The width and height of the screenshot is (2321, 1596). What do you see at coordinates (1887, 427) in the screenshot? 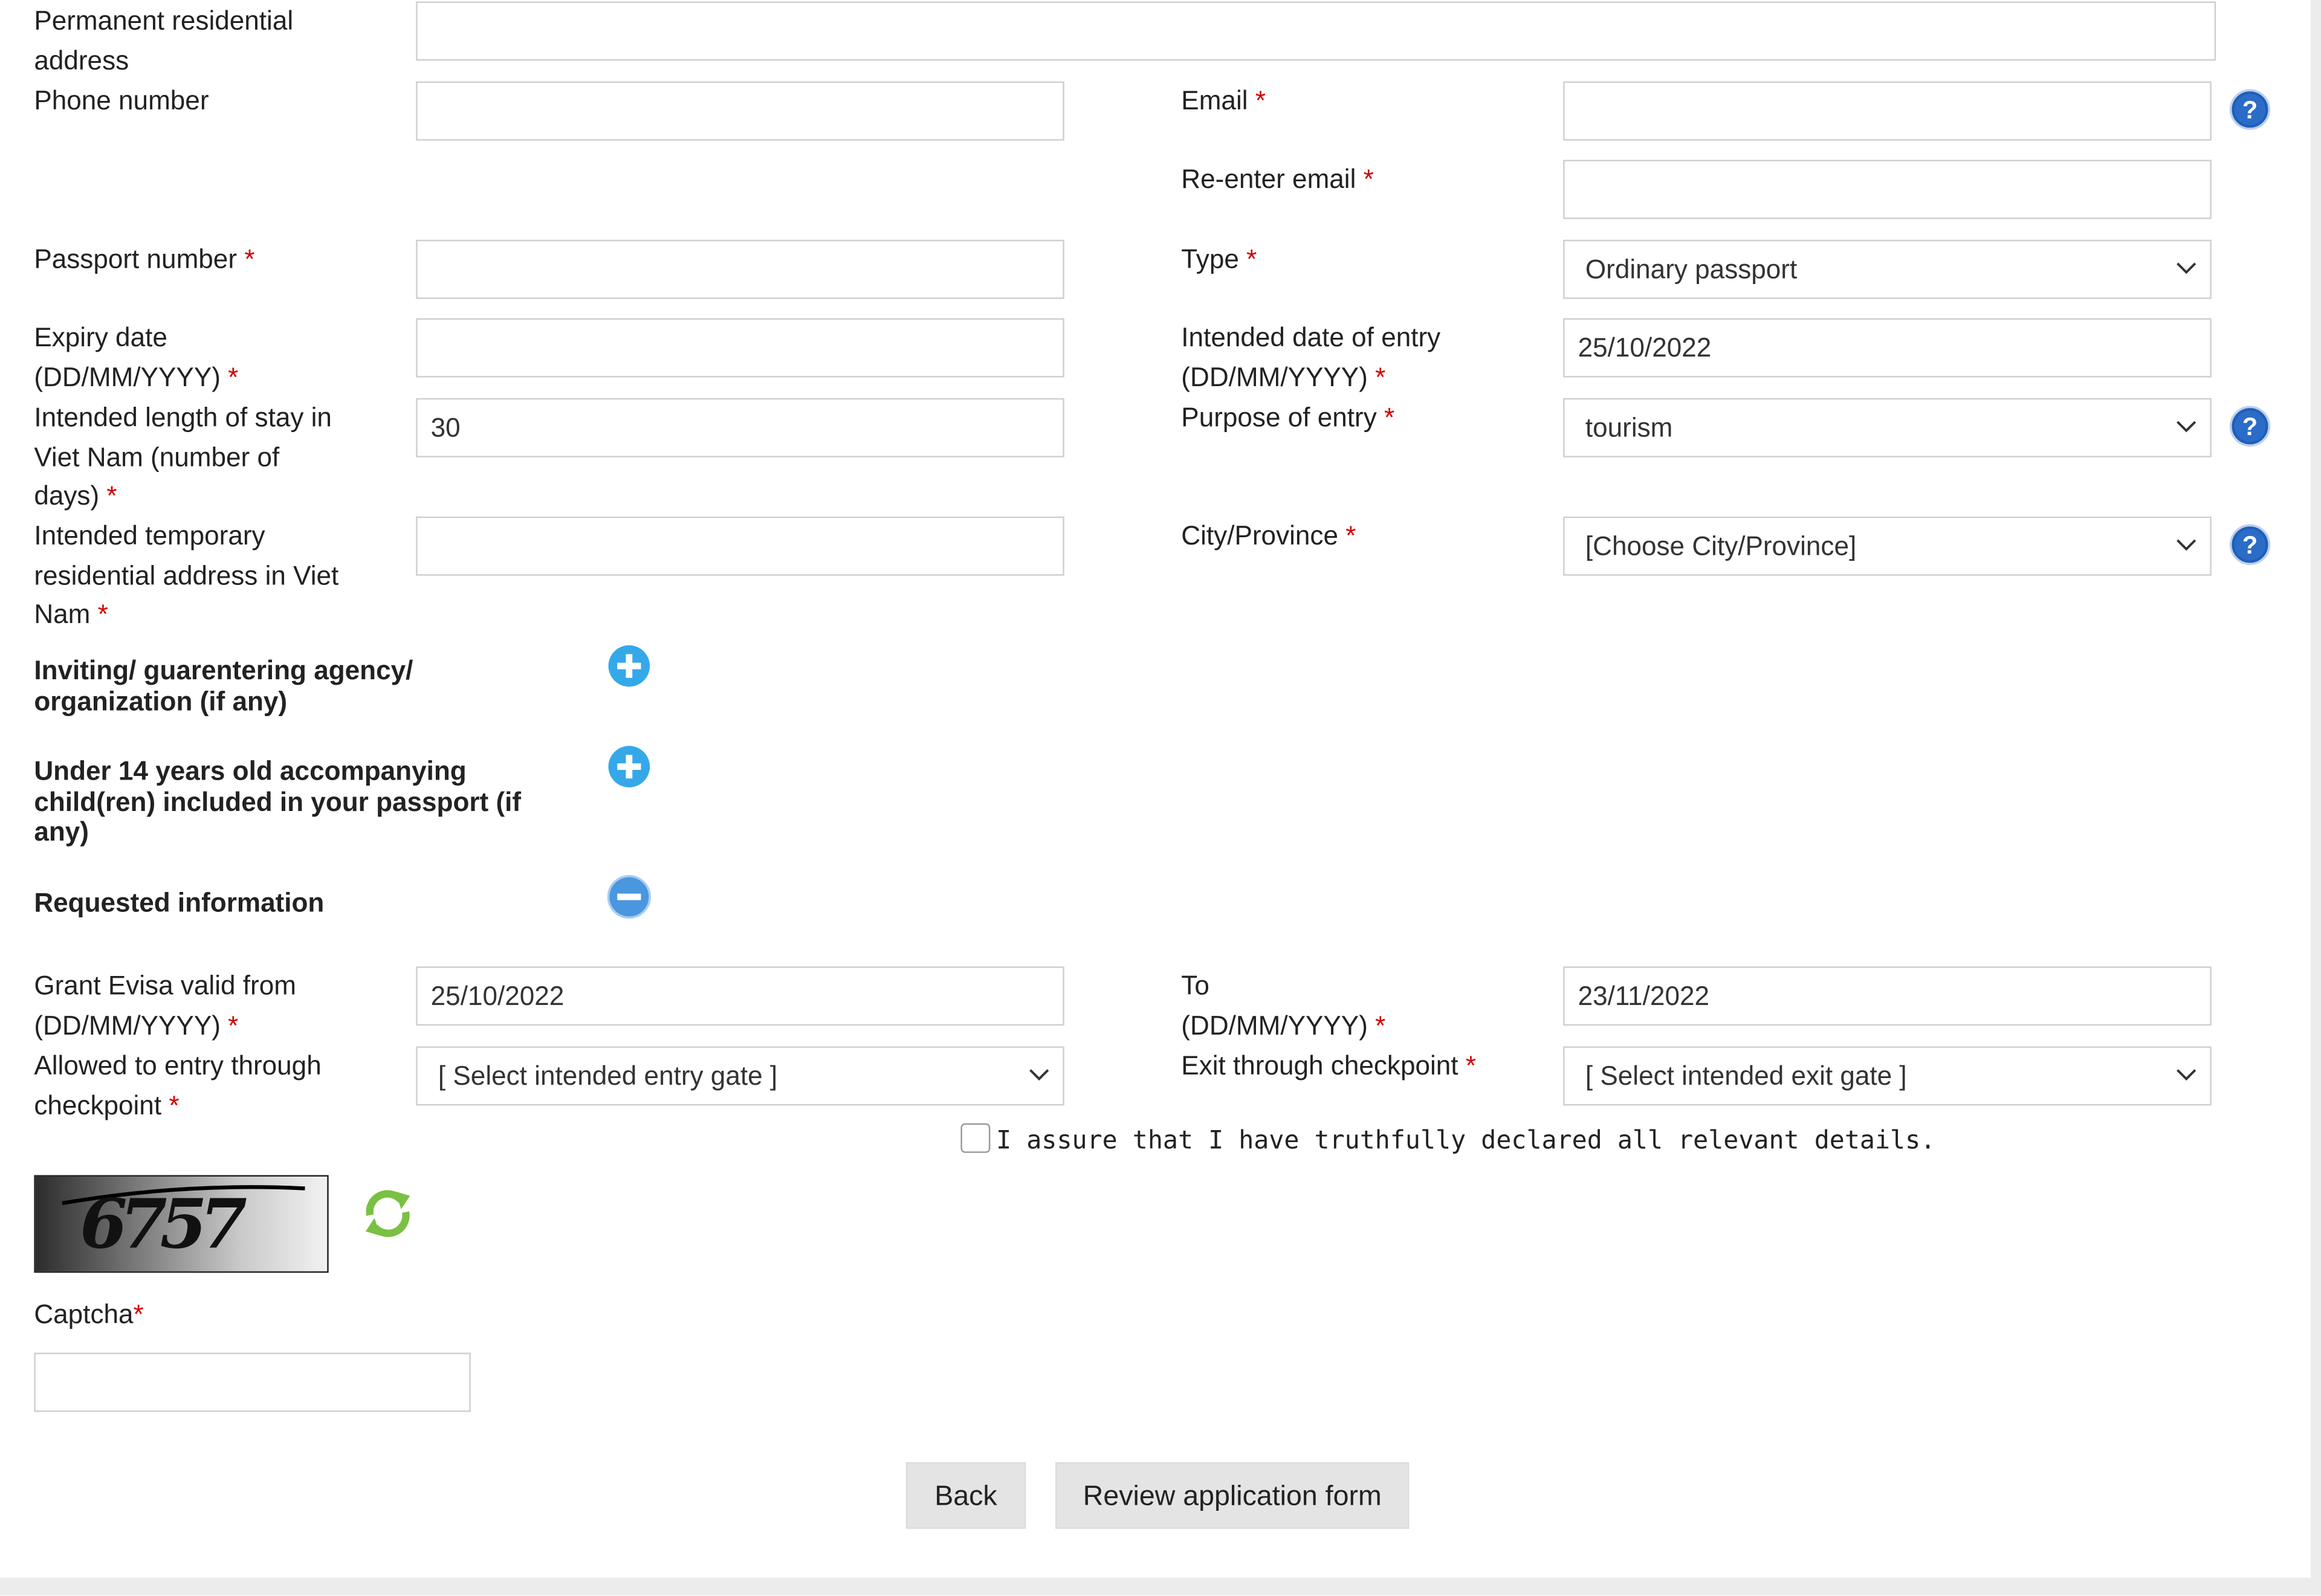
I see `purpose-select: tourism` at bounding box center [1887, 427].